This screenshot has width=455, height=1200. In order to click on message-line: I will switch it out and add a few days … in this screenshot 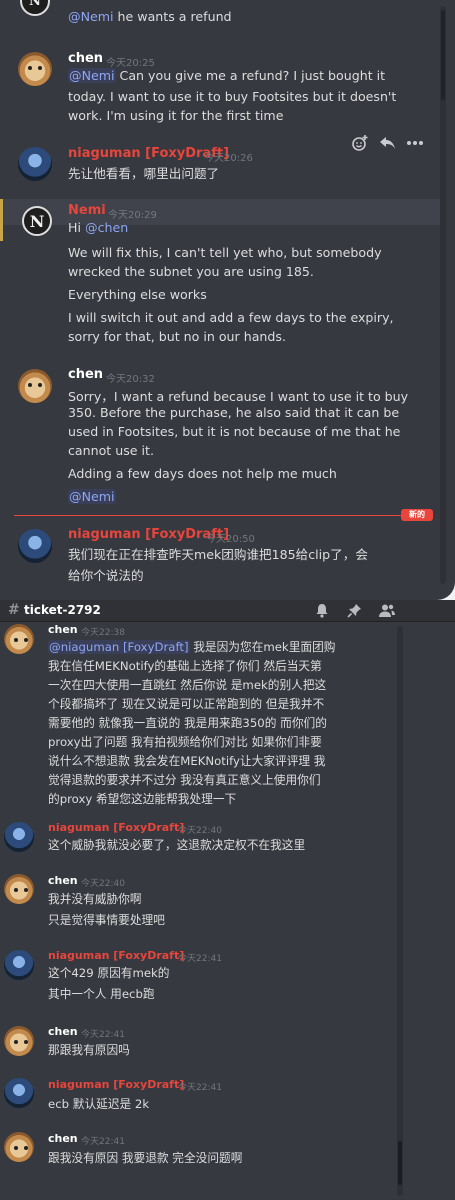, I will do `click(231, 317)`.